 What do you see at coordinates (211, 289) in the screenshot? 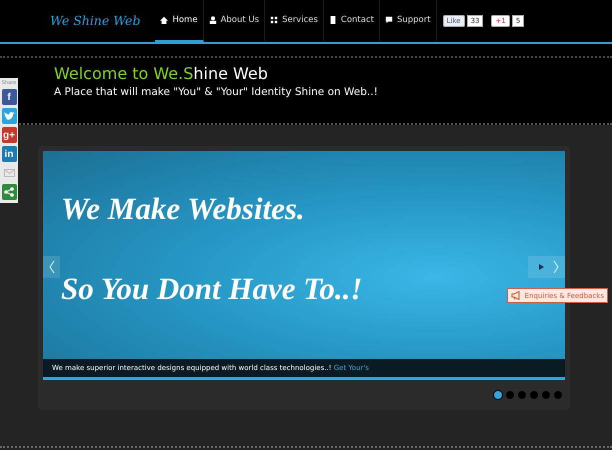
I see `slide-headline: So You Dont Have To..!` at bounding box center [211, 289].